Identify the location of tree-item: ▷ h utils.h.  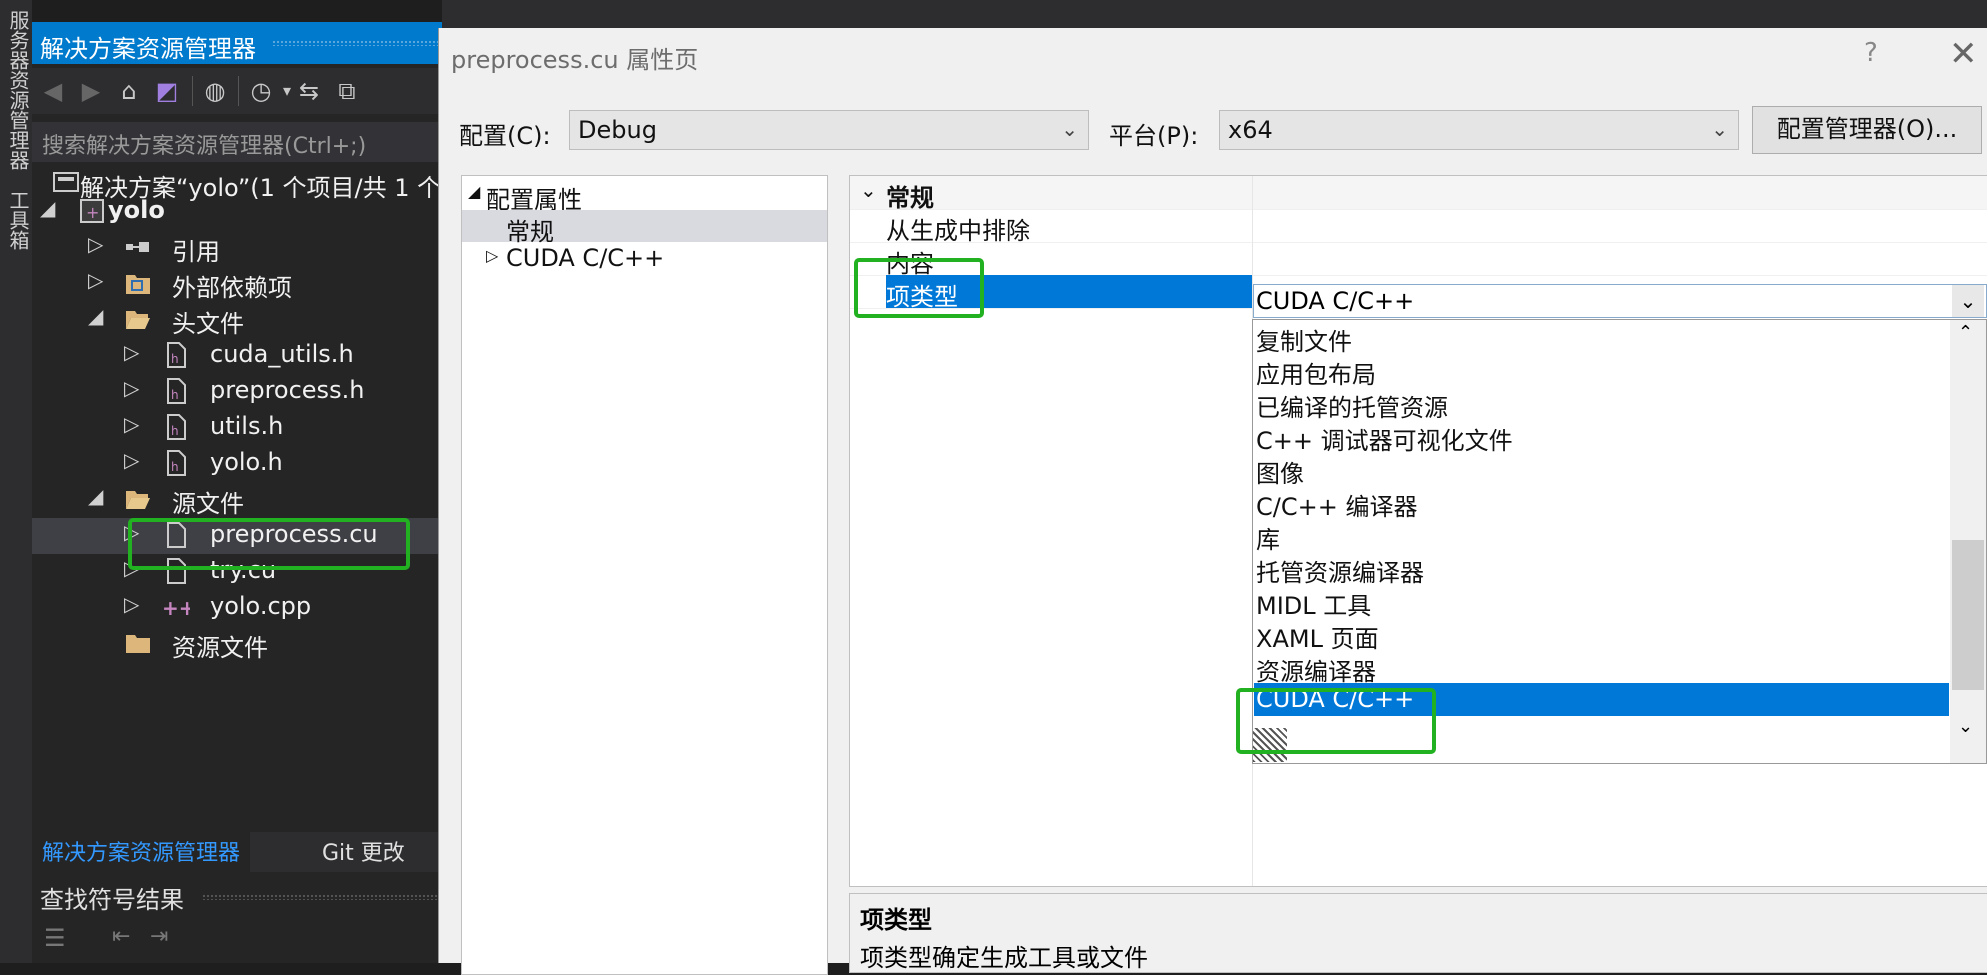
(237, 428).